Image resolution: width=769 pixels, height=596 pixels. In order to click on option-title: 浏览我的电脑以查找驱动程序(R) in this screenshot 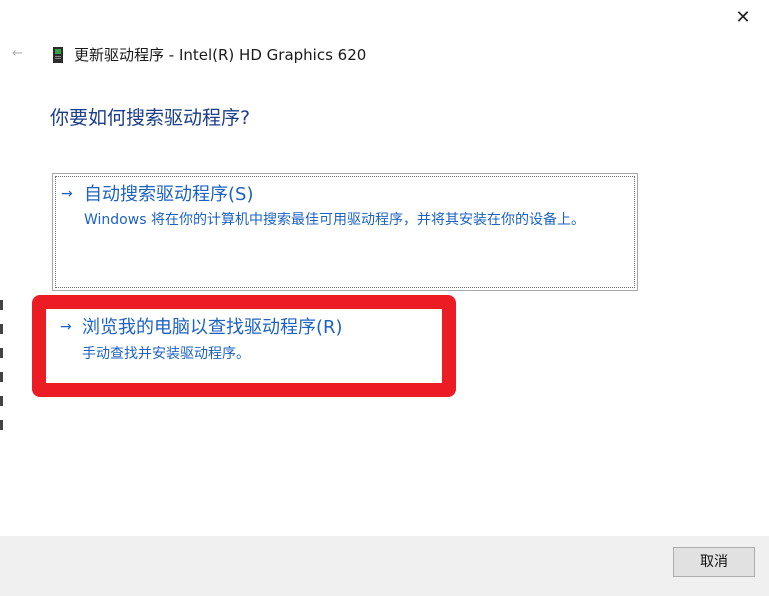, I will do `click(212, 327)`.